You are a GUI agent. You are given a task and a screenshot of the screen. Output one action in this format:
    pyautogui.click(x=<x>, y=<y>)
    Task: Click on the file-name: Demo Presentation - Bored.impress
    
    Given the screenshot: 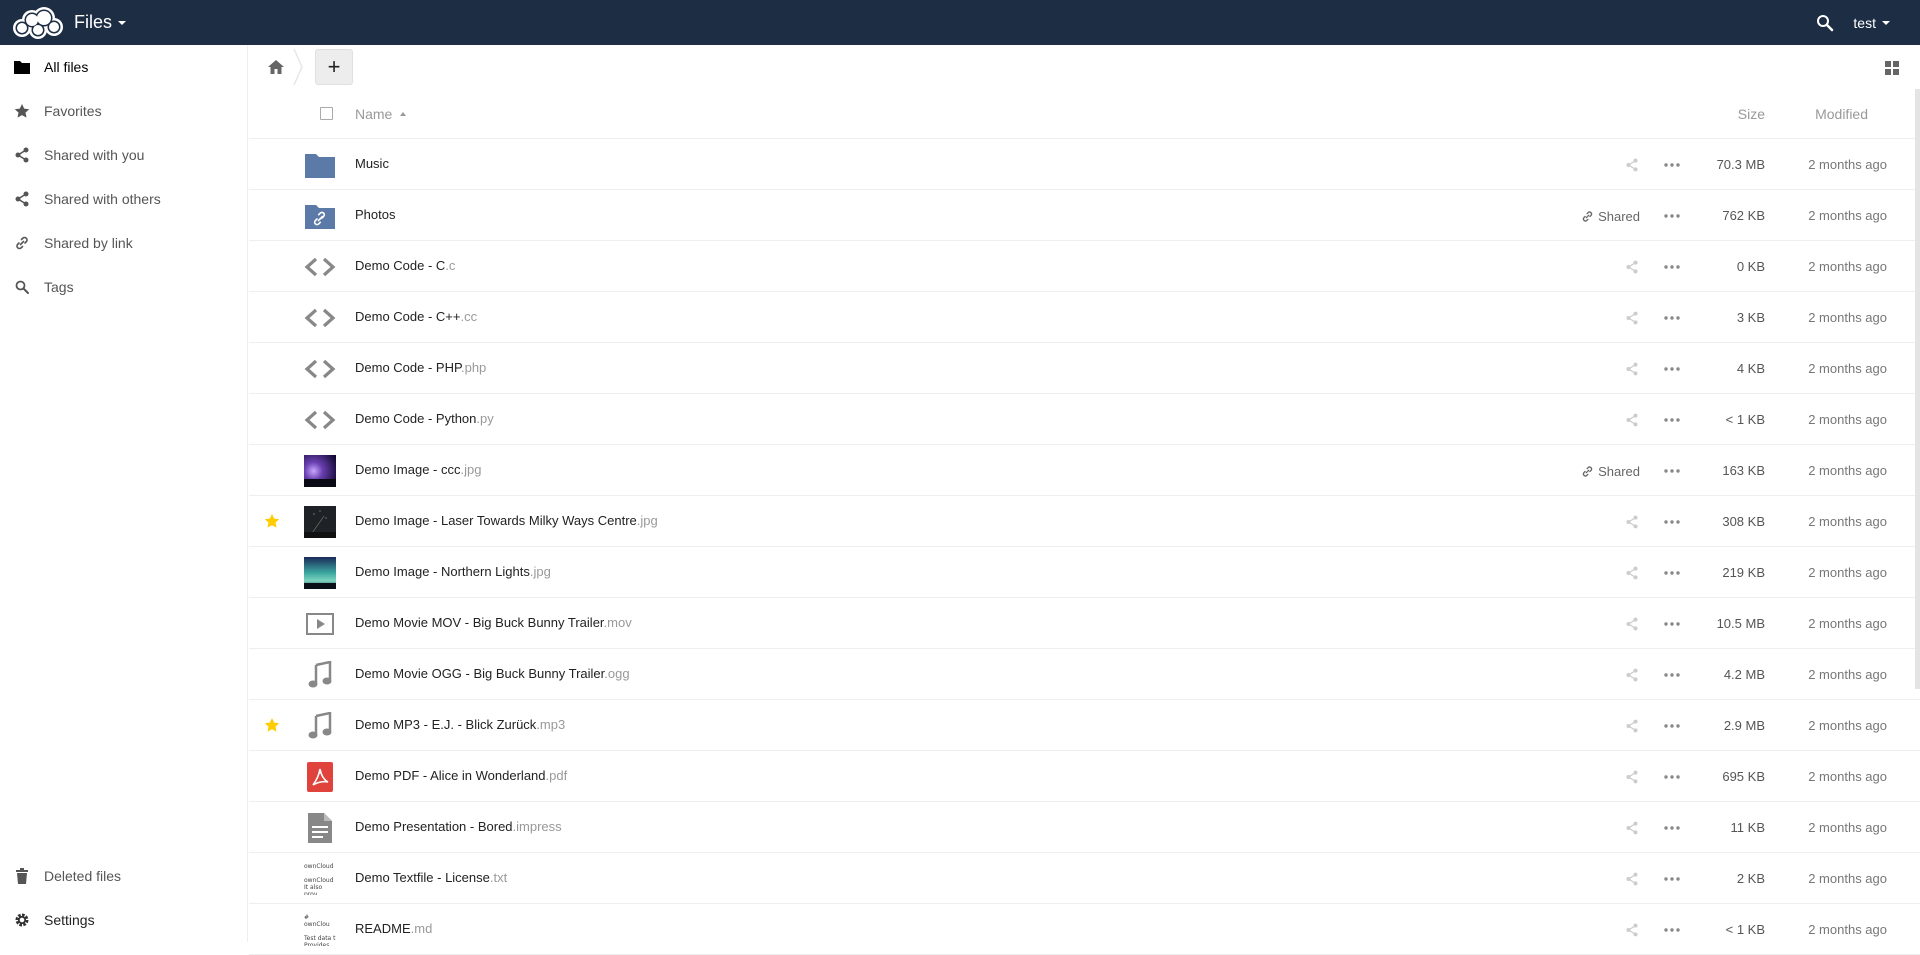 What is the action you would take?
    pyautogui.click(x=458, y=826)
    